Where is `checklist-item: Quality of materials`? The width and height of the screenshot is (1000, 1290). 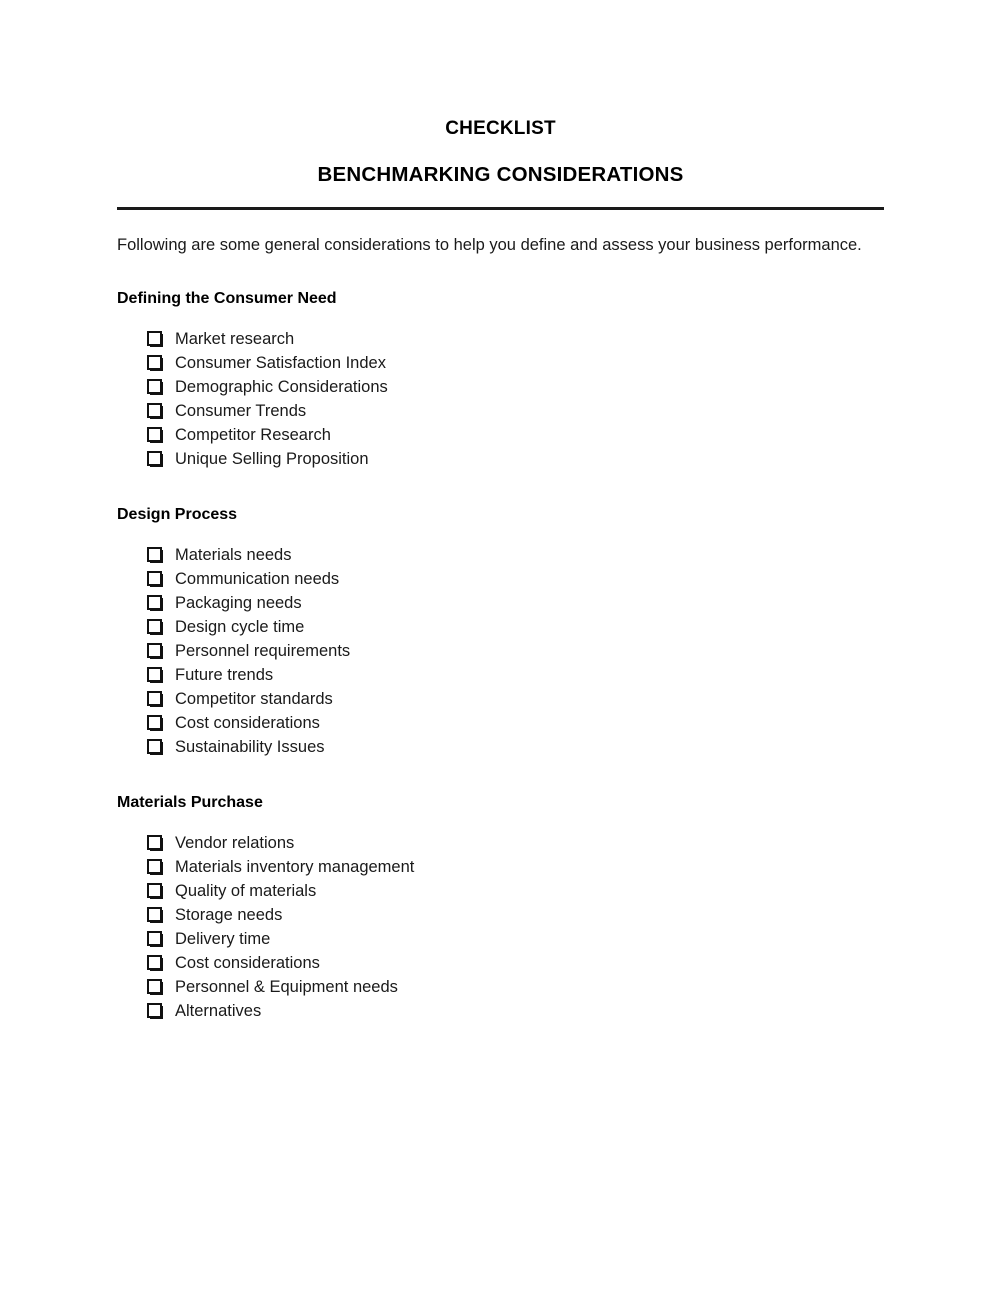
checklist-item: Quality of materials is located at coordinates (500, 891).